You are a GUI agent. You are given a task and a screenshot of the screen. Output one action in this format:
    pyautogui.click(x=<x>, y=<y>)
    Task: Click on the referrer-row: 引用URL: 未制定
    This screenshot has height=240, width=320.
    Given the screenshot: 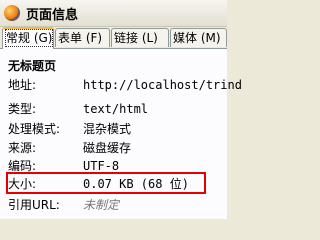 What is the action you would take?
    pyautogui.click(x=113, y=205)
    